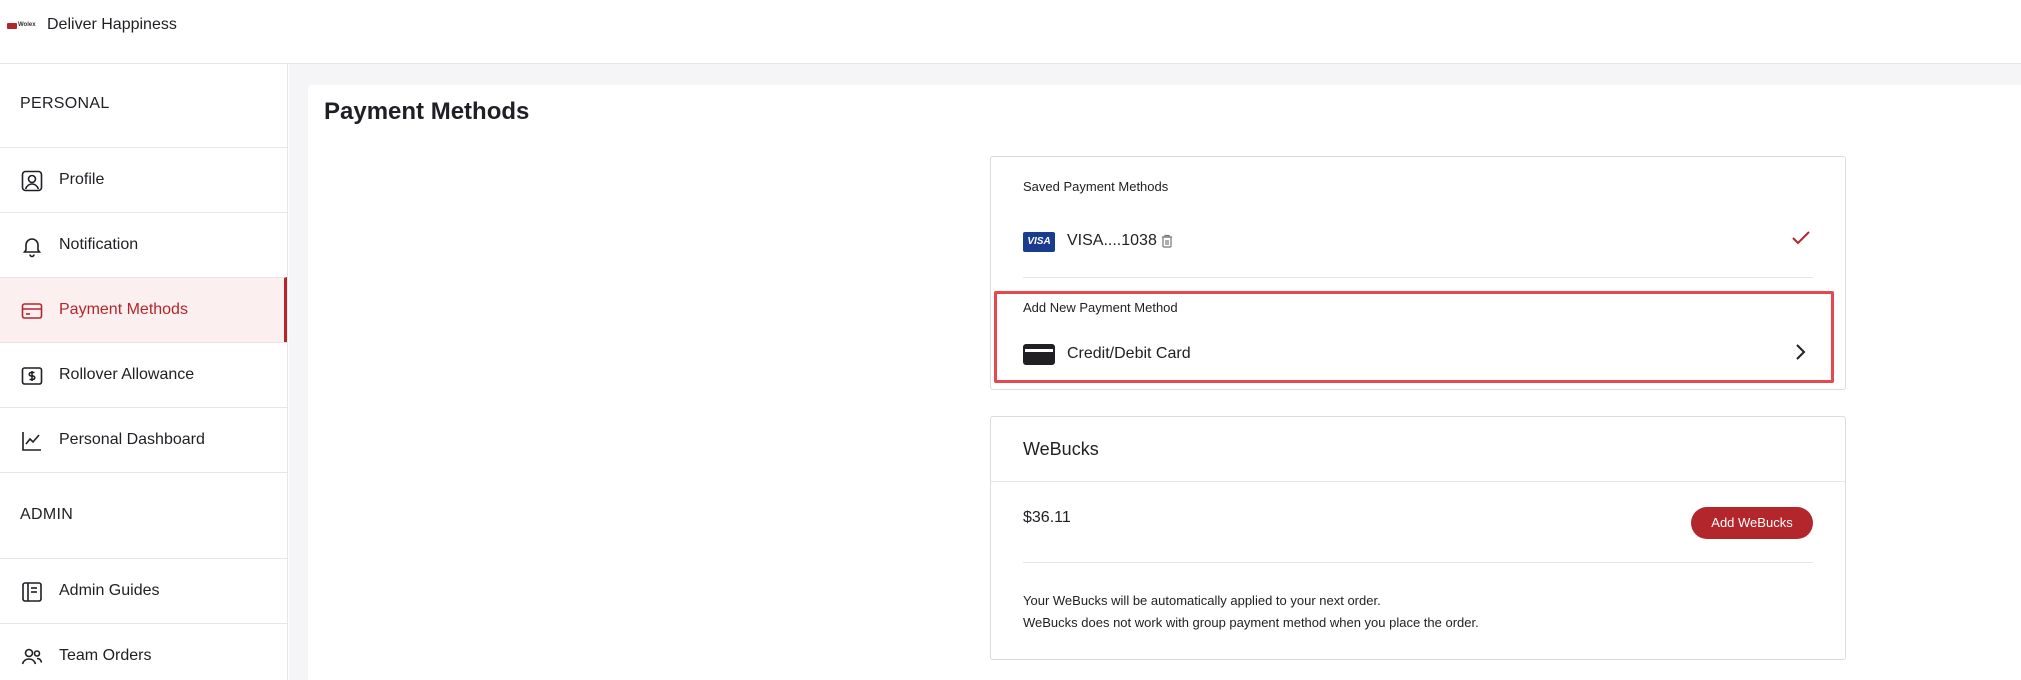 Image resolution: width=2021 pixels, height=680 pixels. What do you see at coordinates (143, 179) in the screenshot?
I see `sidebar-item-profile: Profile` at bounding box center [143, 179].